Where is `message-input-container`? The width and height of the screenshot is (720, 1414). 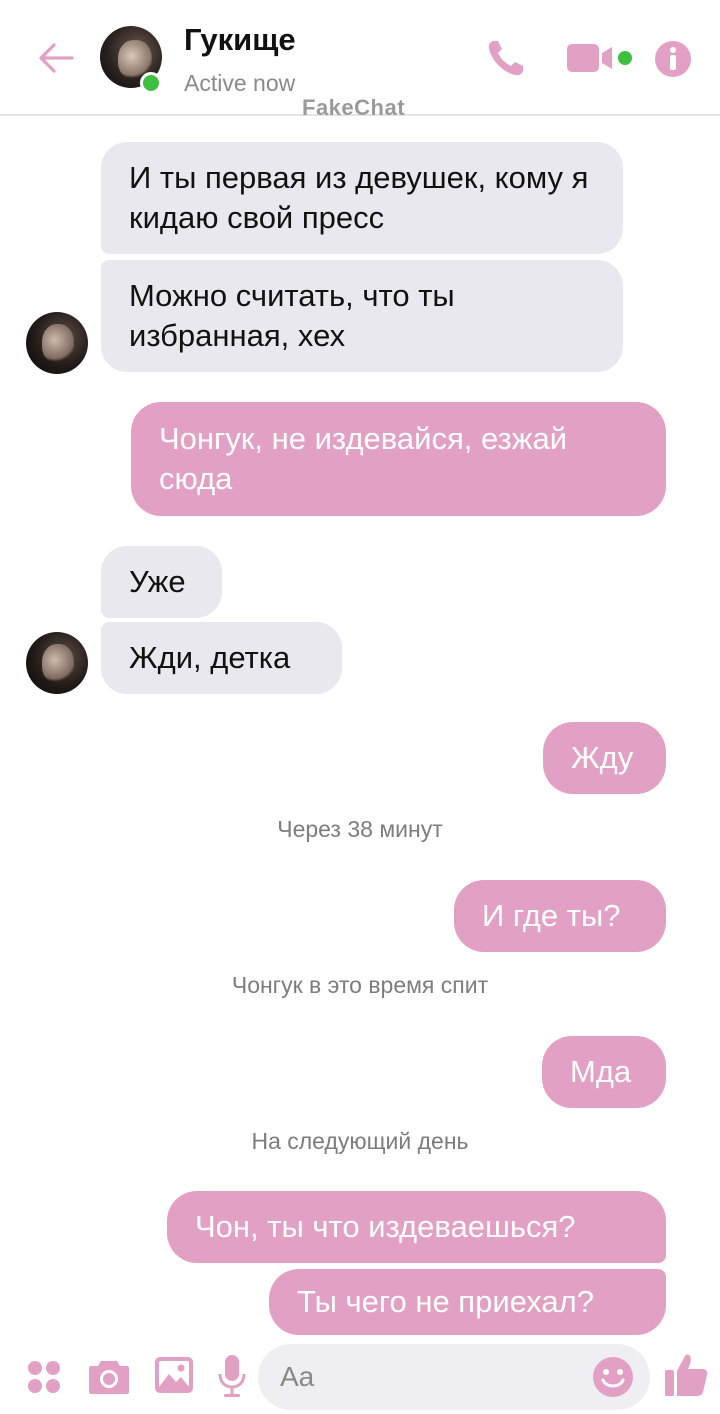
message-input-container is located at coordinates (454, 1377).